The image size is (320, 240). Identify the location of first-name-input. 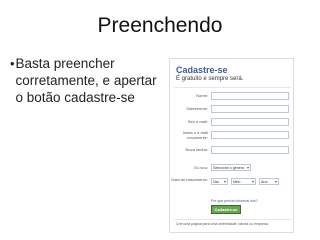
(250, 96).